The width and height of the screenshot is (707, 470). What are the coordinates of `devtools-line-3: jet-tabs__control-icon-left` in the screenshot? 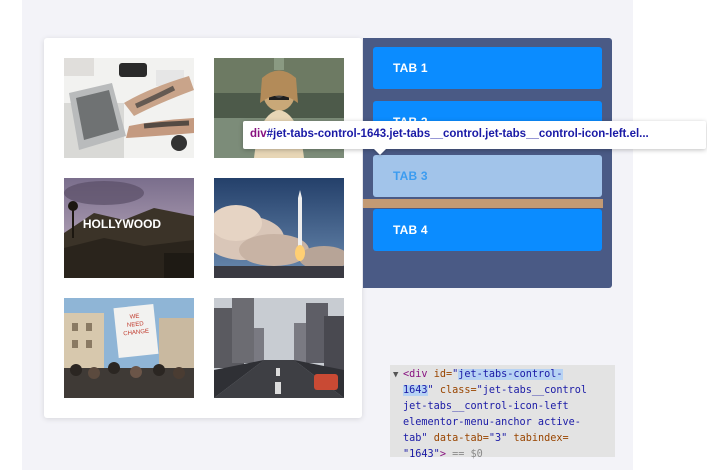 It's located at (486, 406).